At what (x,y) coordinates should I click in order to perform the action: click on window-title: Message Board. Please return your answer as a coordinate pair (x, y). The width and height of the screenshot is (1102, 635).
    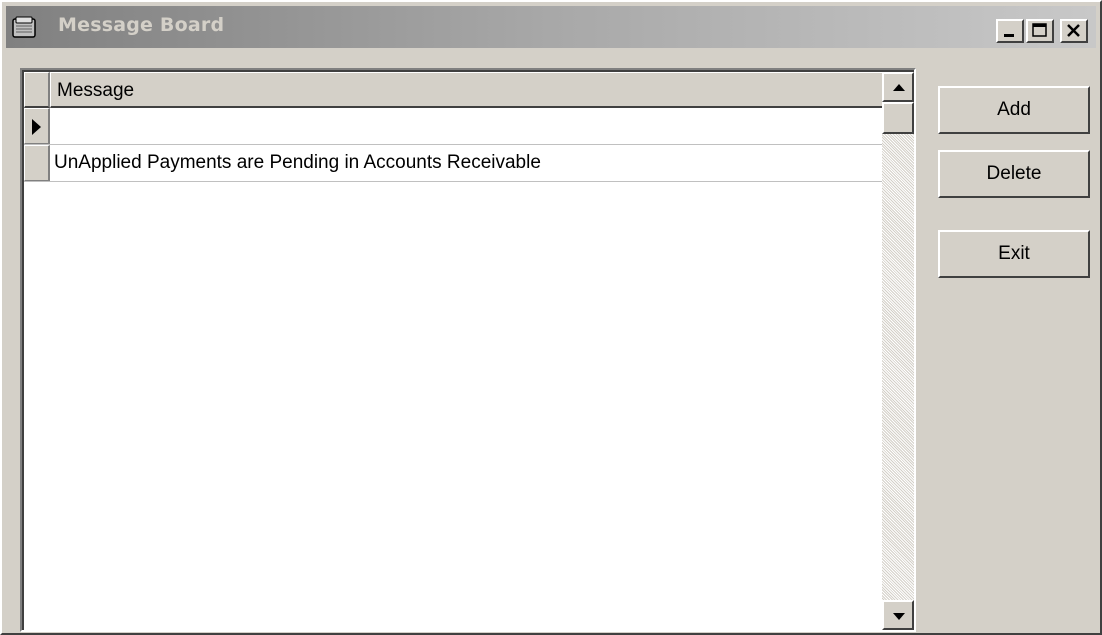
    Looking at the image, I should click on (141, 25).